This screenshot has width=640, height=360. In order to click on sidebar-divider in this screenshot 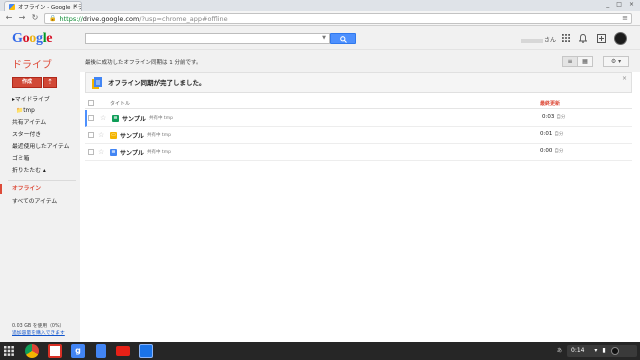, I will do `click(42, 180)`.